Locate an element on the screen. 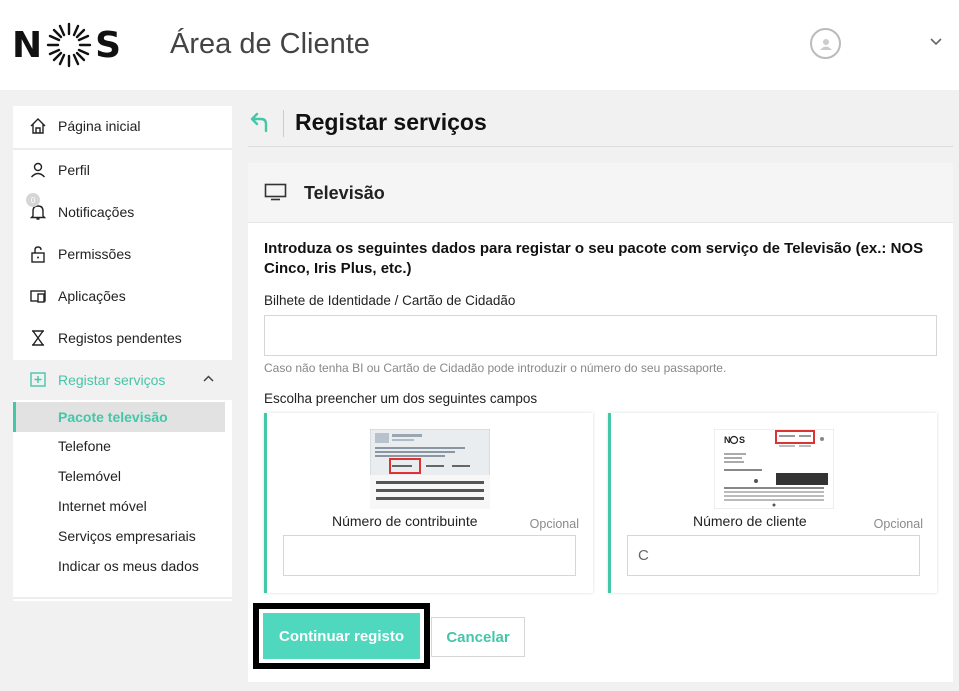  logo-letter-n: N is located at coordinates (28, 45).